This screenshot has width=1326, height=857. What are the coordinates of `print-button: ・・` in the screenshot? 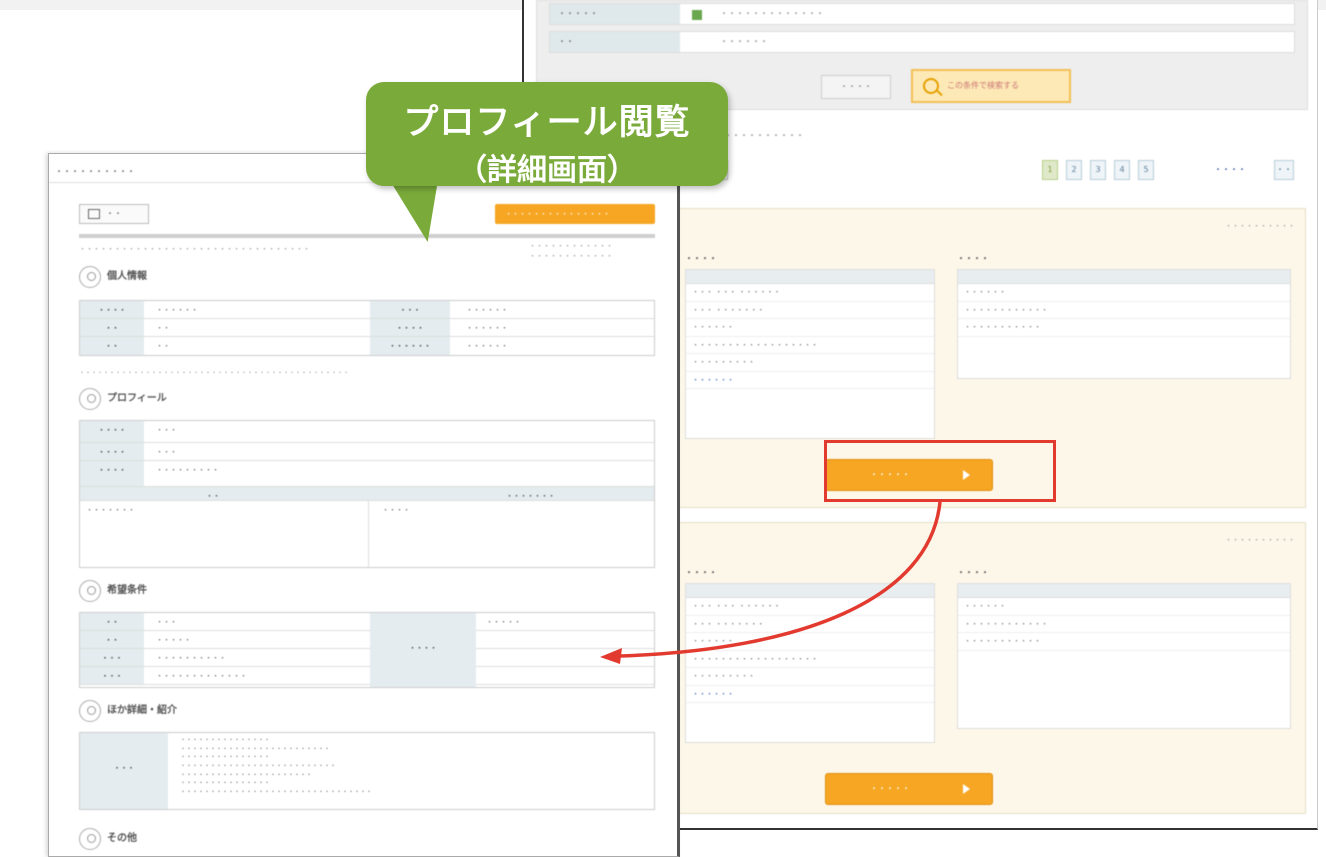 It's located at (114, 214).